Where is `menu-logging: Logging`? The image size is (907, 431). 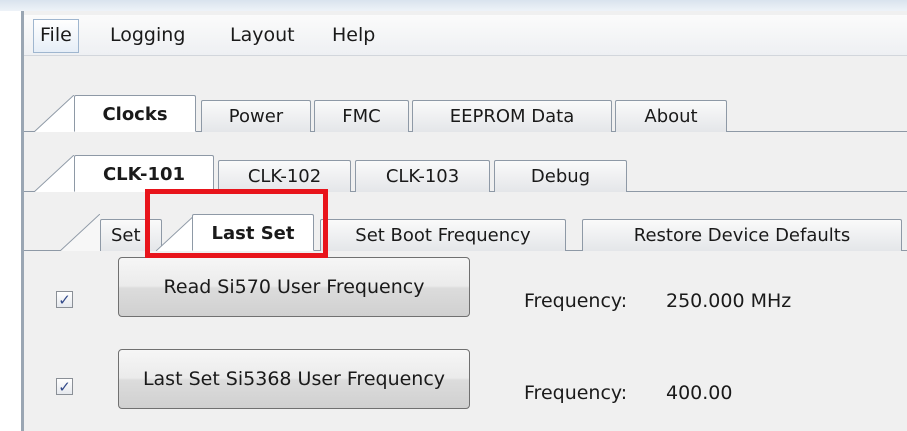
menu-logging: Logging is located at coordinates (147, 35).